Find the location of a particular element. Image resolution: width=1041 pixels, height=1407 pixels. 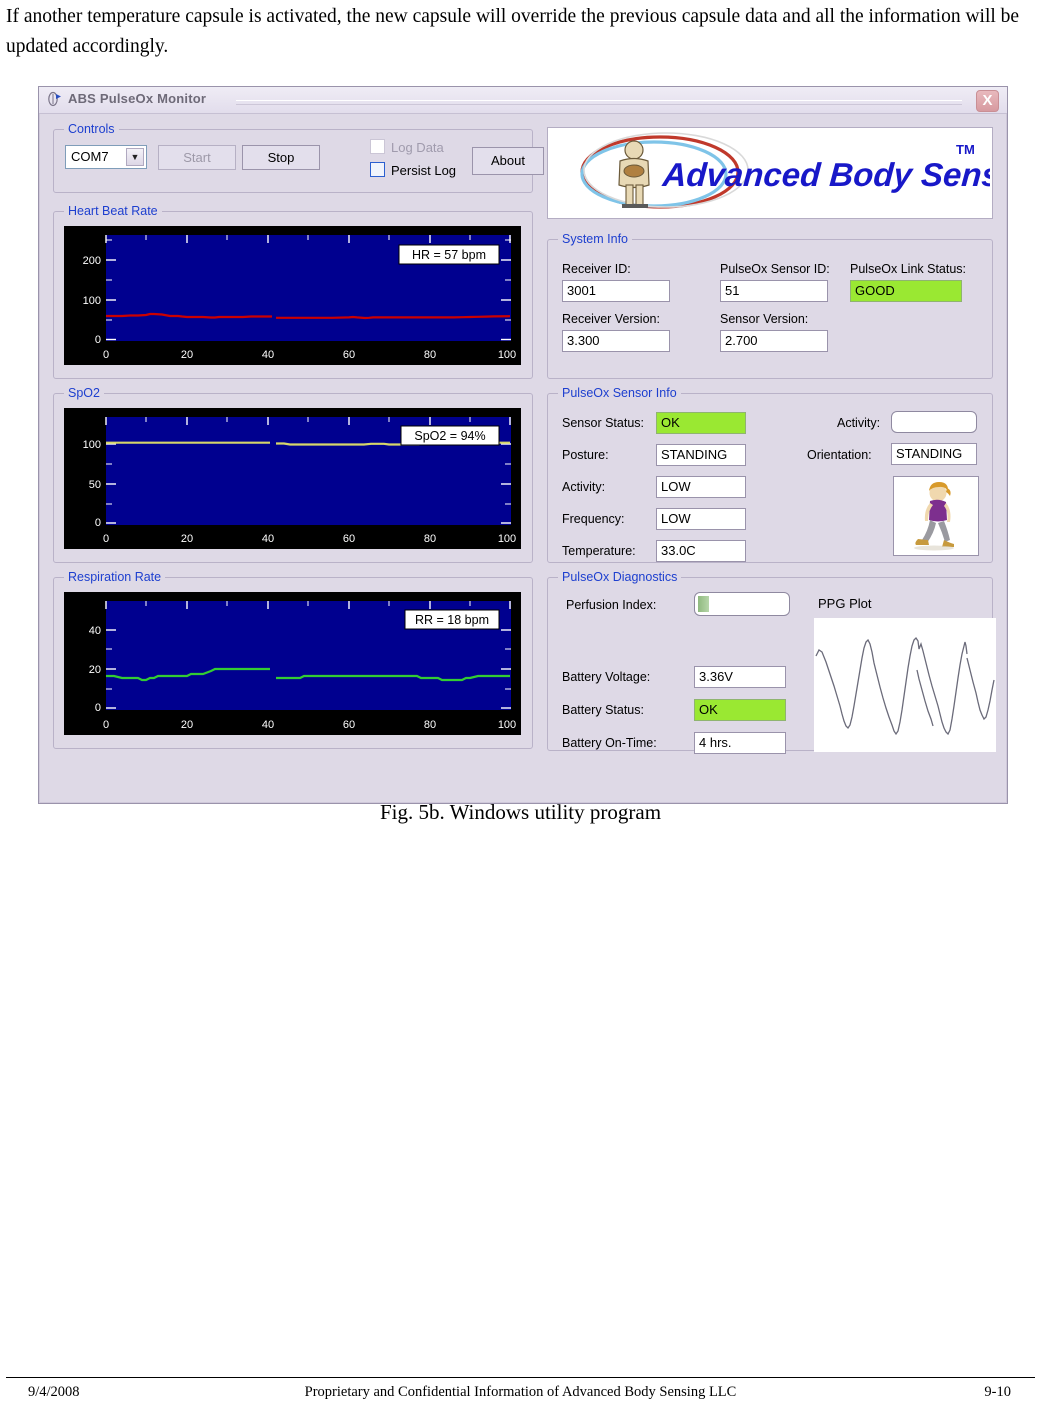

receiver-version-label: Receiver Version: is located at coordinates (611, 319).